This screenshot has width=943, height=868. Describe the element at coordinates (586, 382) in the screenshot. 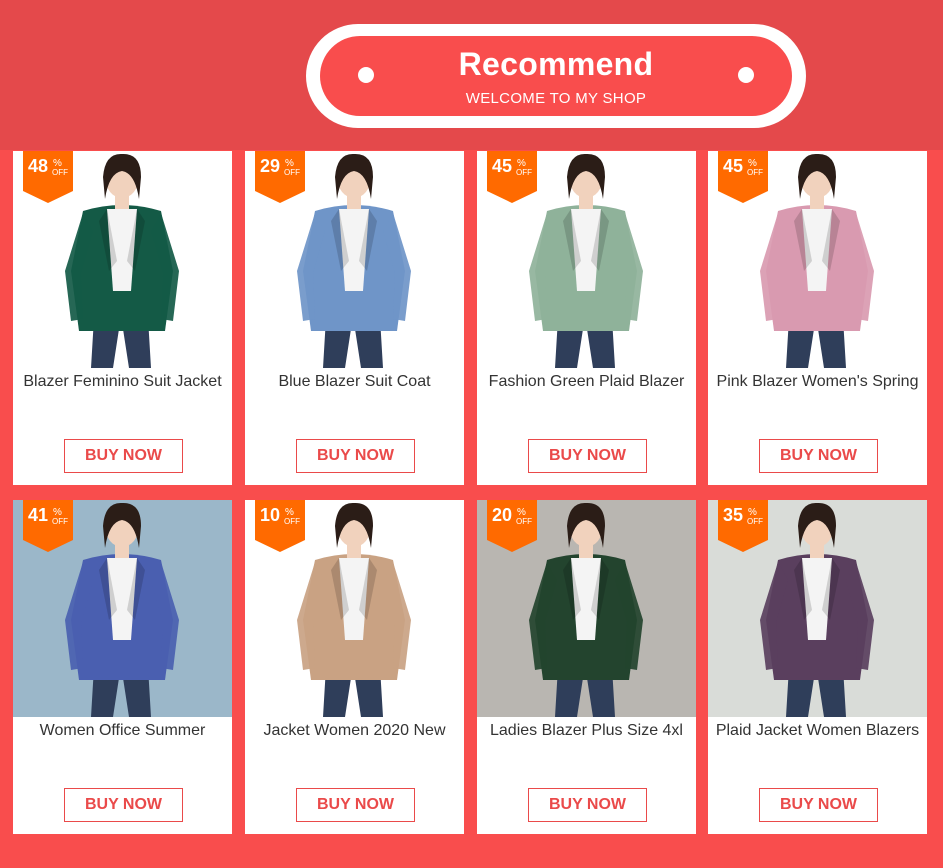

I see `product-title: Fashion Green Plaid Blazer` at that location.